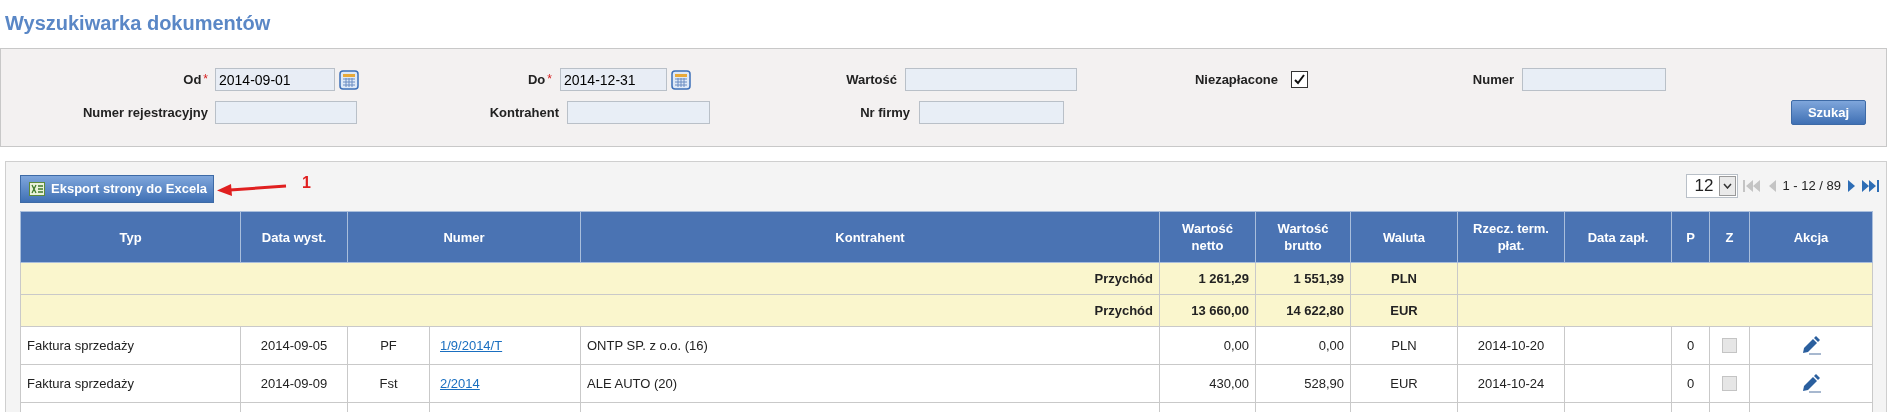  Describe the element at coordinates (524, 112) in the screenshot. I see `field-label: Kontrahent` at that location.